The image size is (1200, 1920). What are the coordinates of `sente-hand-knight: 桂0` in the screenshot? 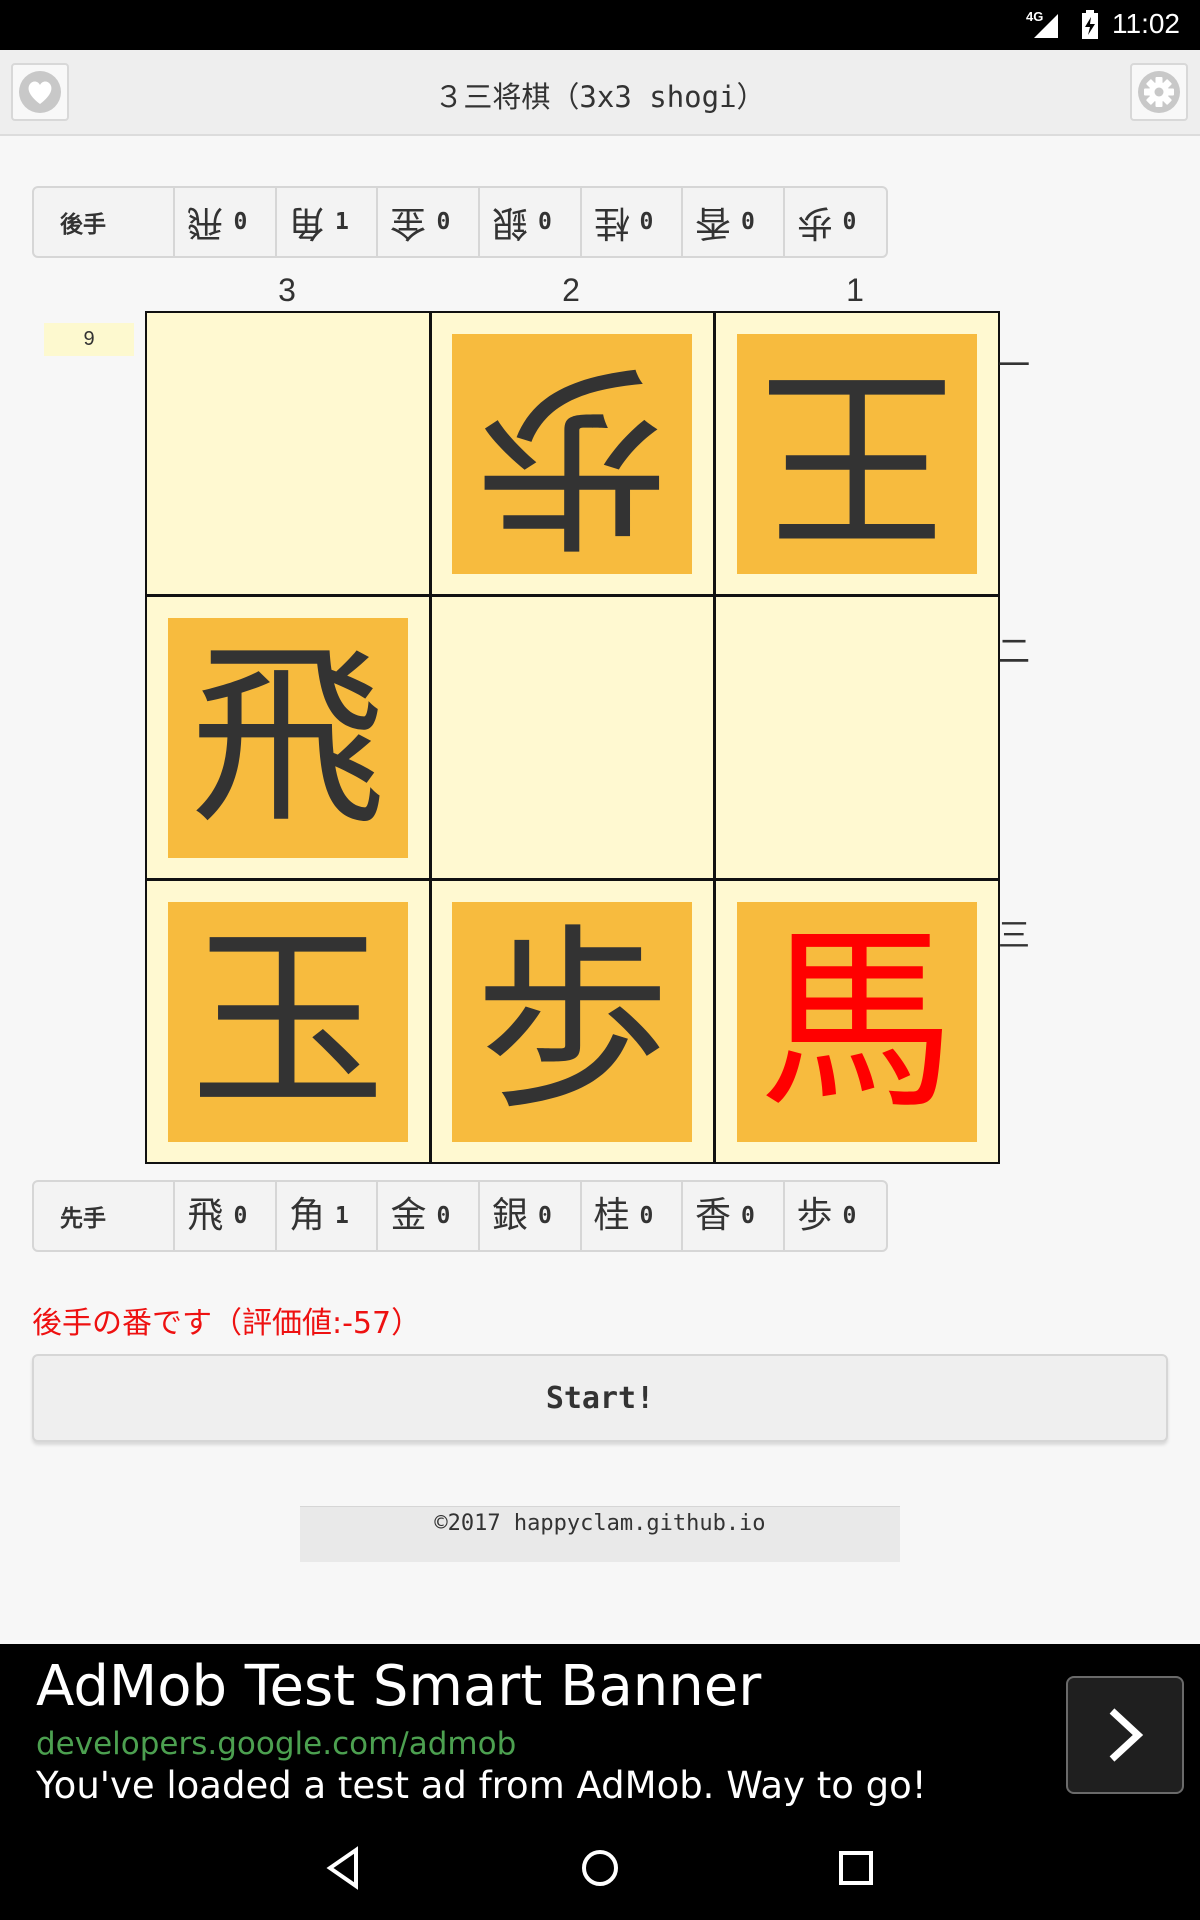 It's located at (633, 1216).